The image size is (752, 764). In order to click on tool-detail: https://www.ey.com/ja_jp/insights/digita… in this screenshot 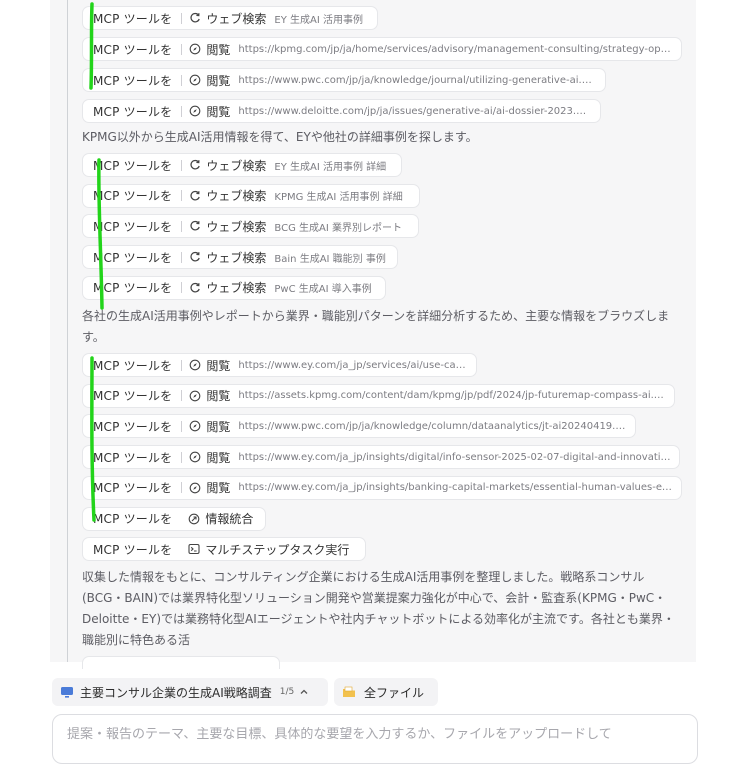, I will do `click(454, 457)`.